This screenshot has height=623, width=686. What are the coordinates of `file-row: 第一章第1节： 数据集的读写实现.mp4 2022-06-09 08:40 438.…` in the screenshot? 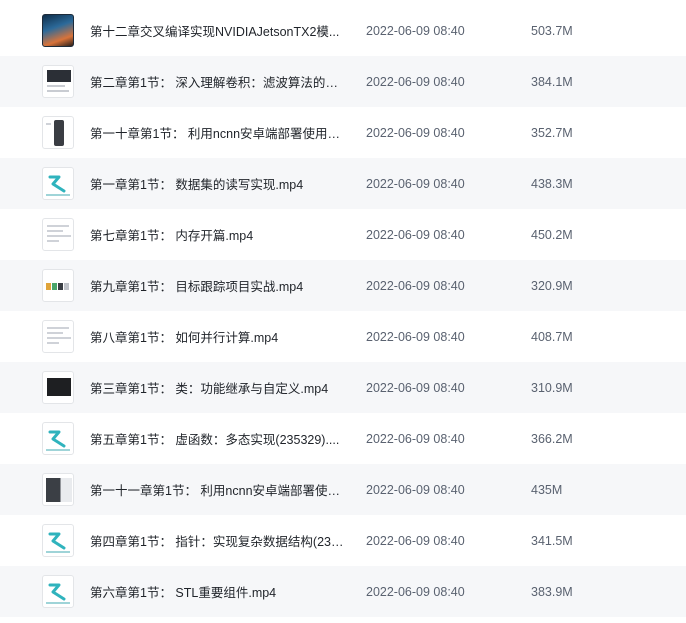 It's located at (343, 183).